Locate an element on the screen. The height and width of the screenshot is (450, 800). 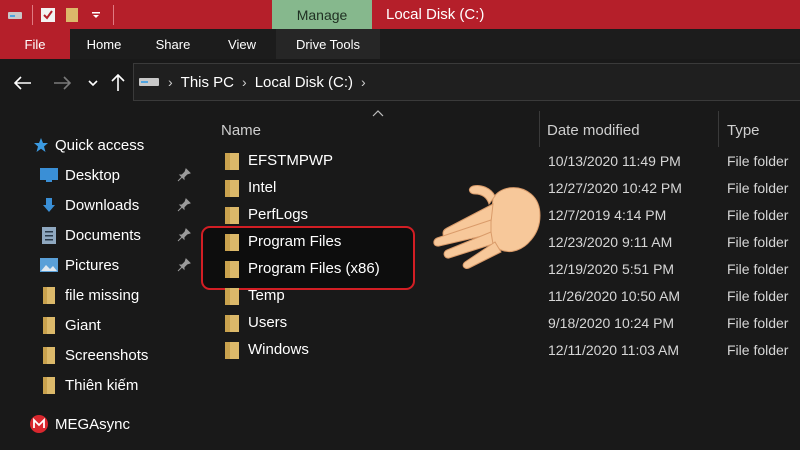
sidebar-item-megasync: MEGAsync is located at coordinates (100, 424).